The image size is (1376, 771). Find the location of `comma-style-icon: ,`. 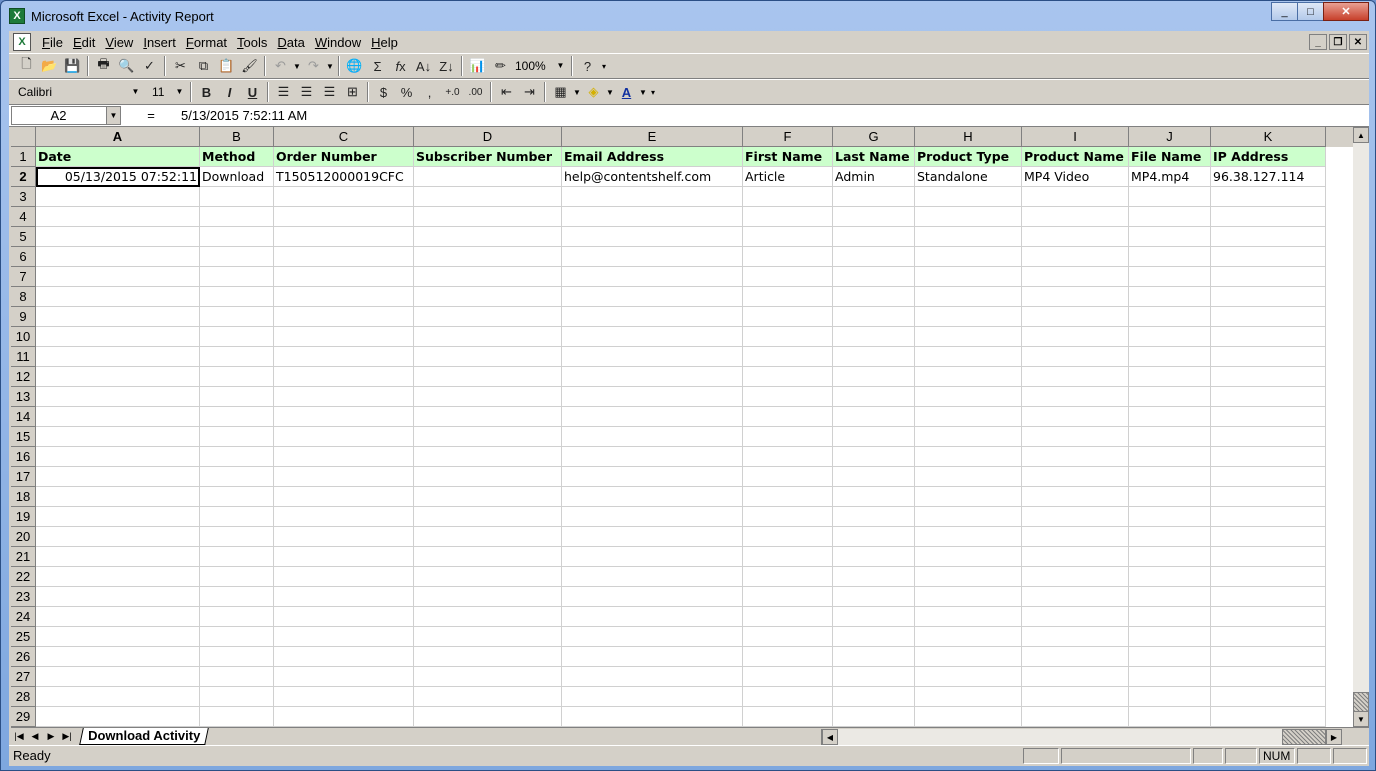

comma-style-icon: , is located at coordinates (429, 92).